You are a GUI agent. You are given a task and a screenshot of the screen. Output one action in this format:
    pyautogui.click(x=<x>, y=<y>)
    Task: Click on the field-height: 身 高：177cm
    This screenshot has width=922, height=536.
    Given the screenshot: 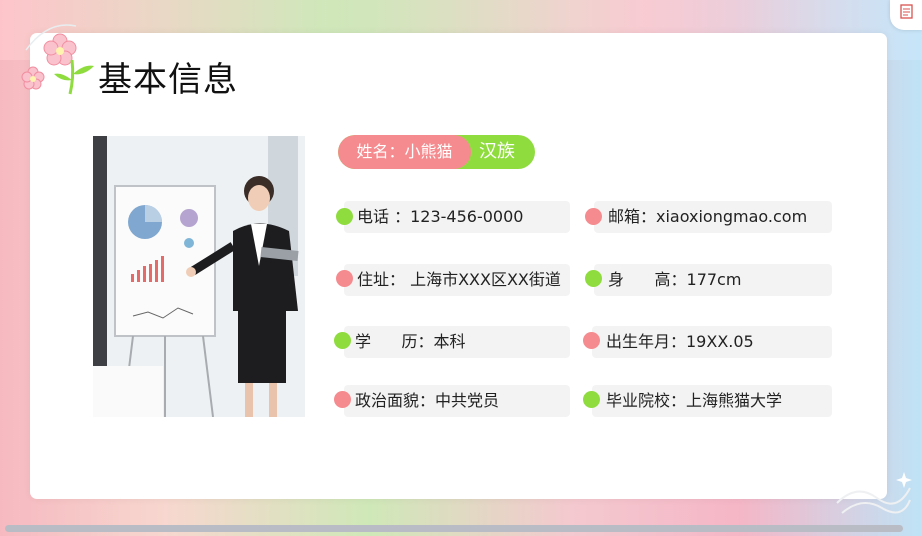 What is the action you would take?
    pyautogui.click(x=713, y=280)
    